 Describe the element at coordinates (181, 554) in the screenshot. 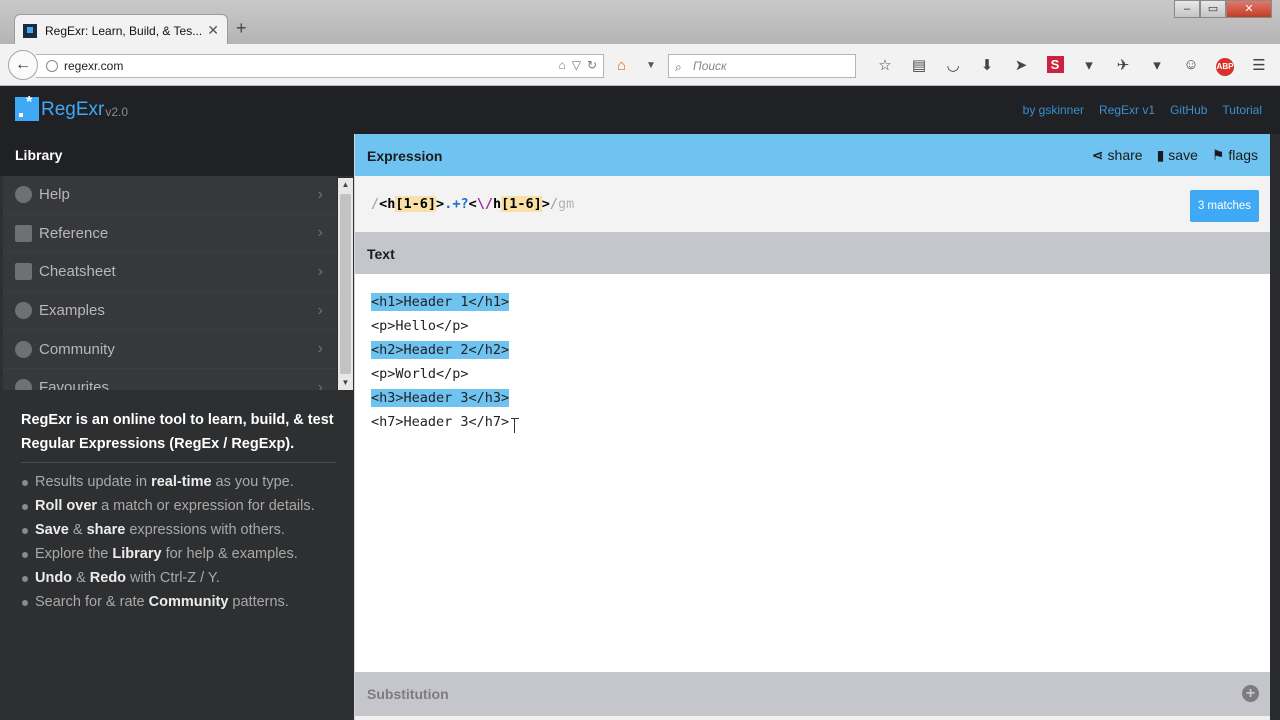

I see `tip-item: Explore the Library for help & examples.` at that location.